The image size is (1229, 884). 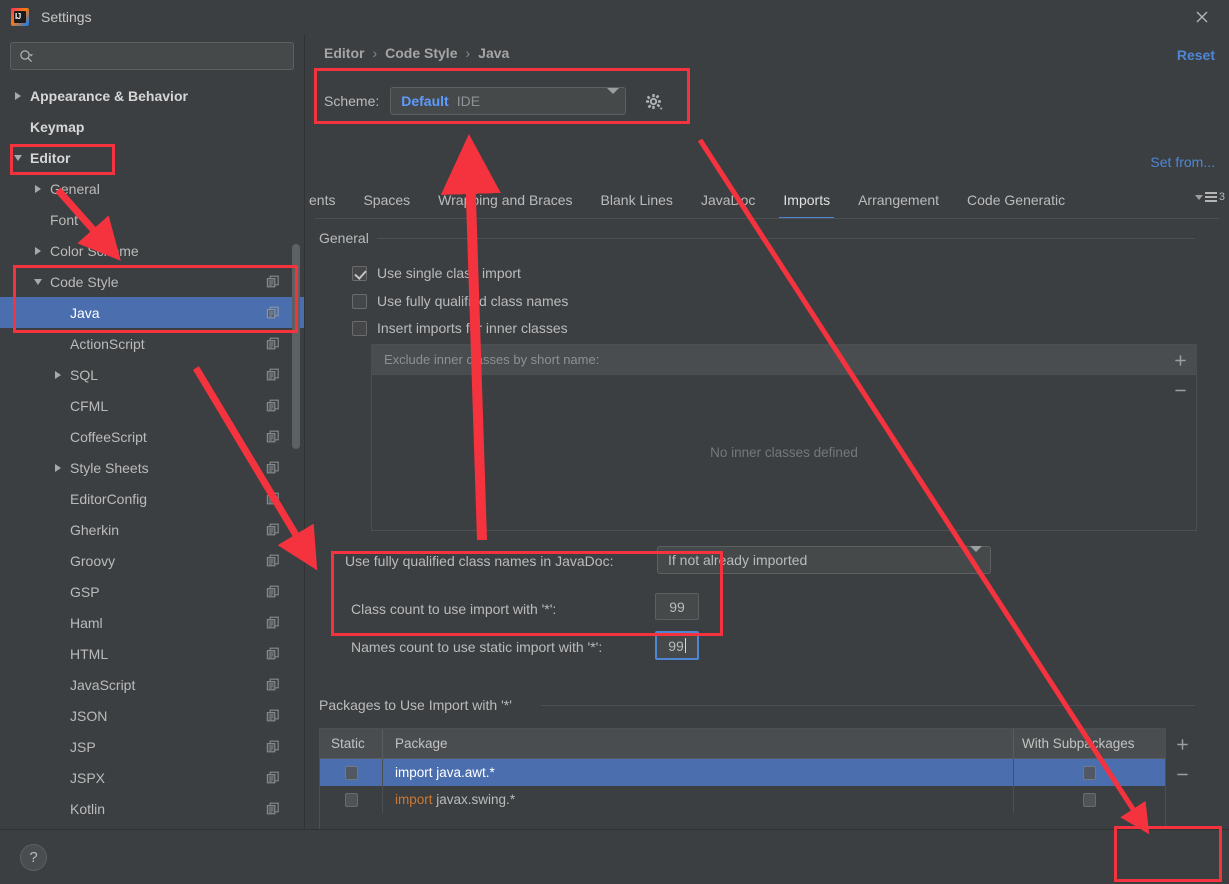 I want to click on sidebar-scrollbar, so click(x=296, y=346).